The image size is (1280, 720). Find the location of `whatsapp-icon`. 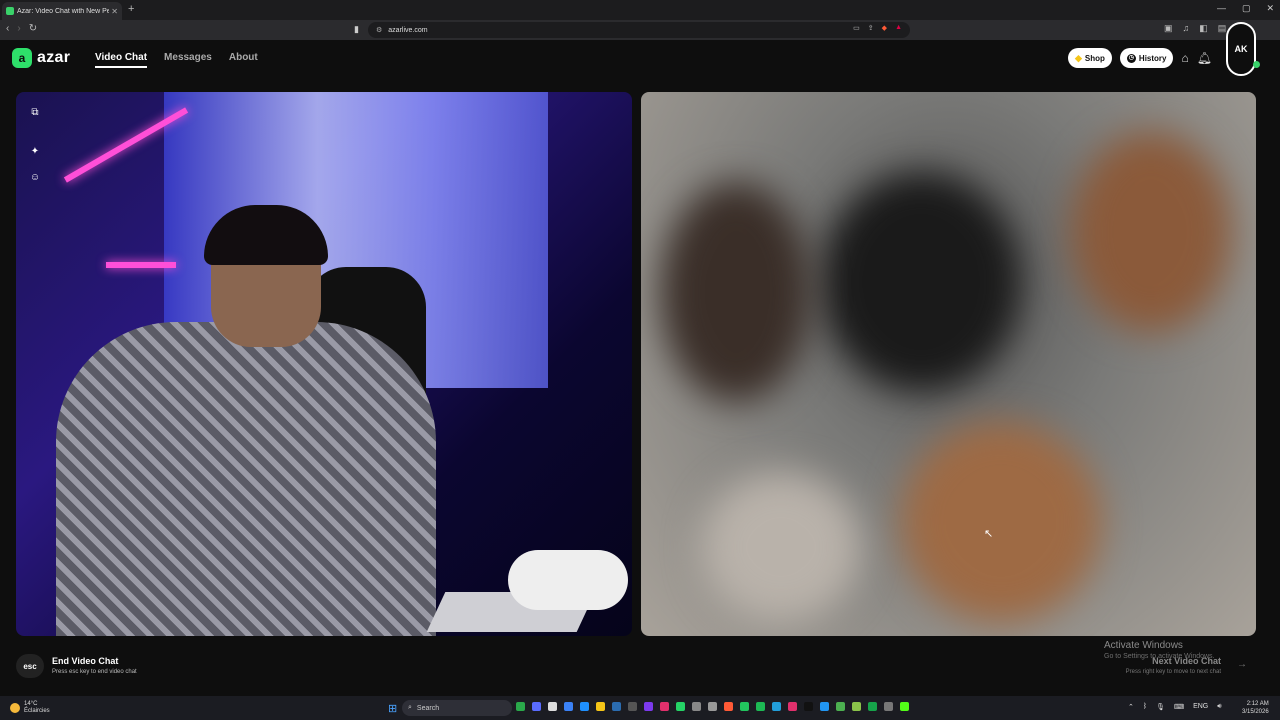

whatsapp-icon is located at coordinates (680, 706).